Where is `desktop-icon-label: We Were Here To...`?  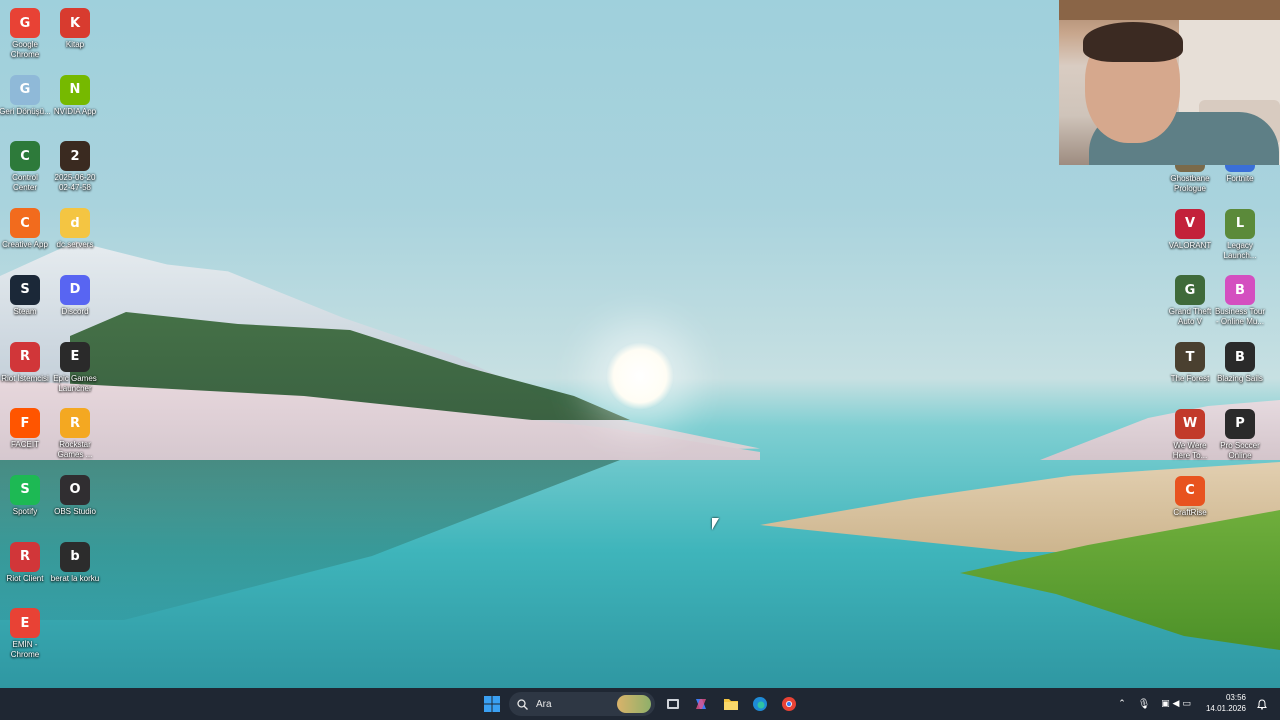 desktop-icon-label: We Were Here To... is located at coordinates (1190, 450).